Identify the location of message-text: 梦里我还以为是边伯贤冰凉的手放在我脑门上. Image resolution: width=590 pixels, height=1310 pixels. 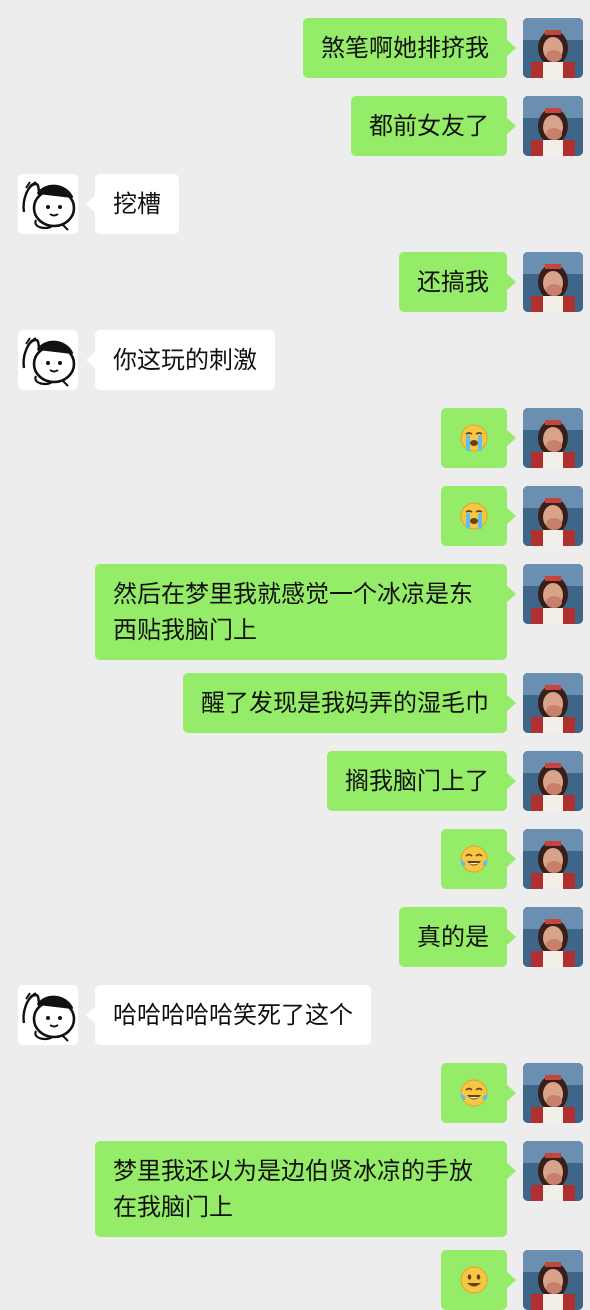
(293, 1189).